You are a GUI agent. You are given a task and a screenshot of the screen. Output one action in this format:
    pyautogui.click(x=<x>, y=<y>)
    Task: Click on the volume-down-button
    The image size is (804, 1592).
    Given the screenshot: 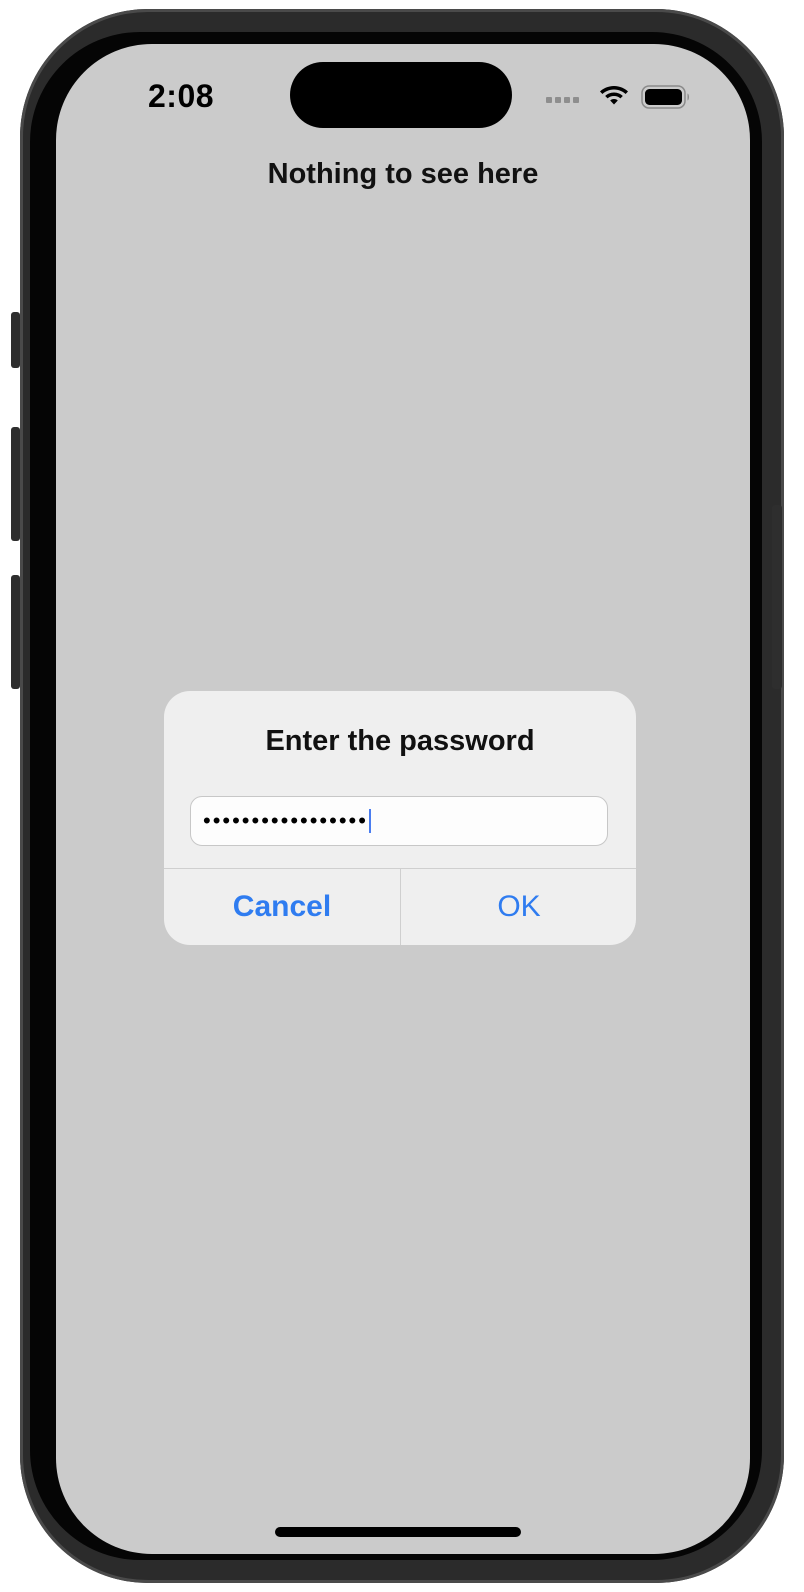 What is the action you would take?
    pyautogui.click(x=15, y=632)
    